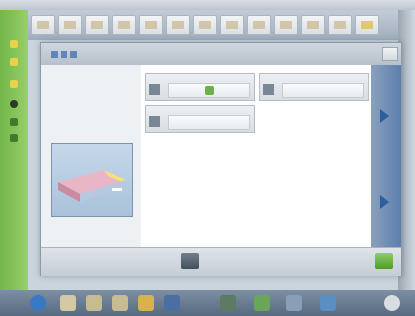 This screenshot has width=415, height=316. Describe the element at coordinates (294, 303) in the screenshot. I see `list-icon` at that location.